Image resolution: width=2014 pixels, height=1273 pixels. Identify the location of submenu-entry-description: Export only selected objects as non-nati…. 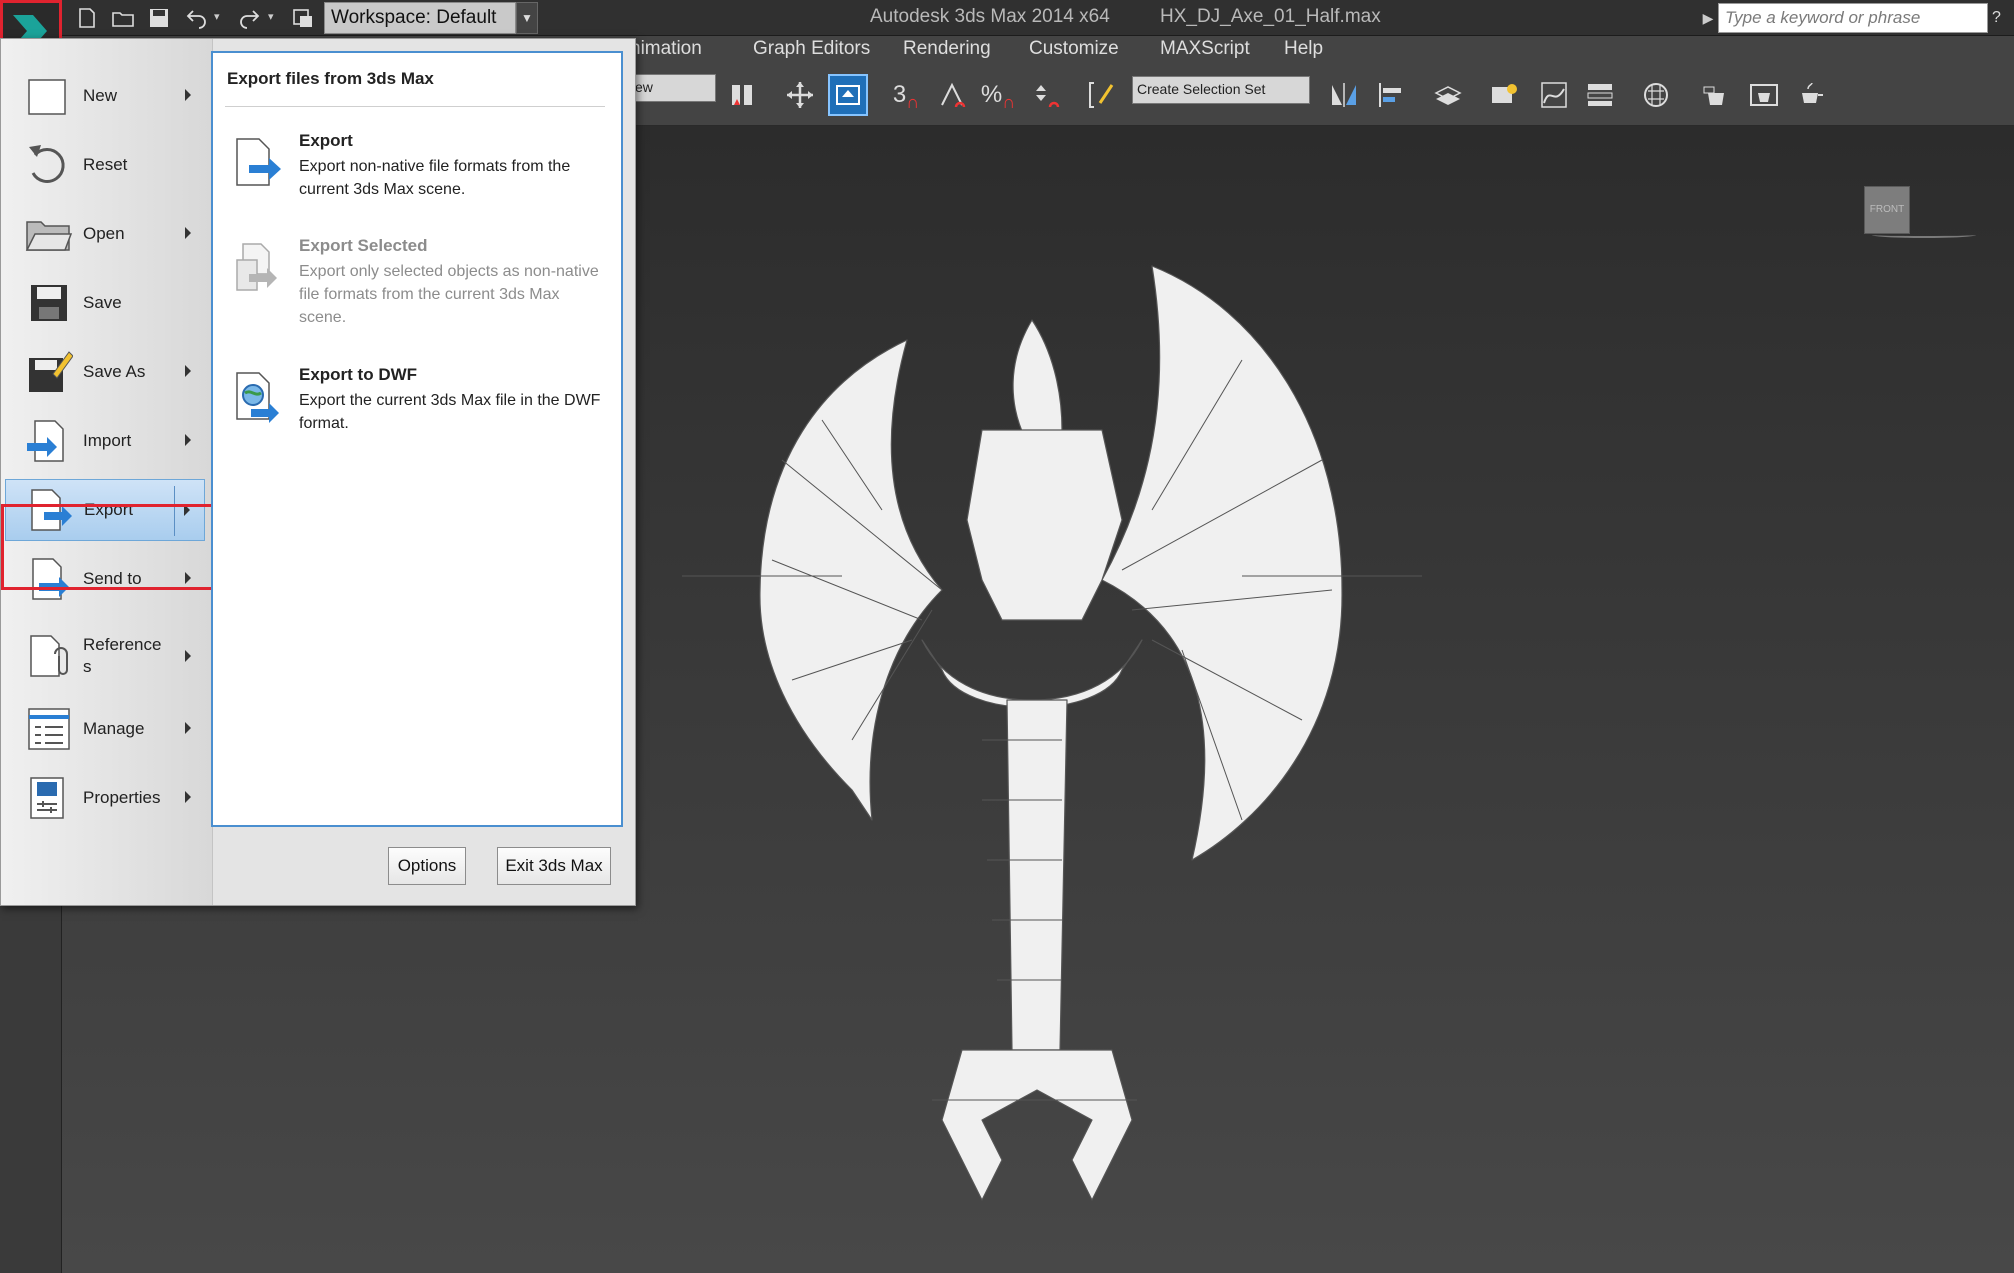
(449, 294).